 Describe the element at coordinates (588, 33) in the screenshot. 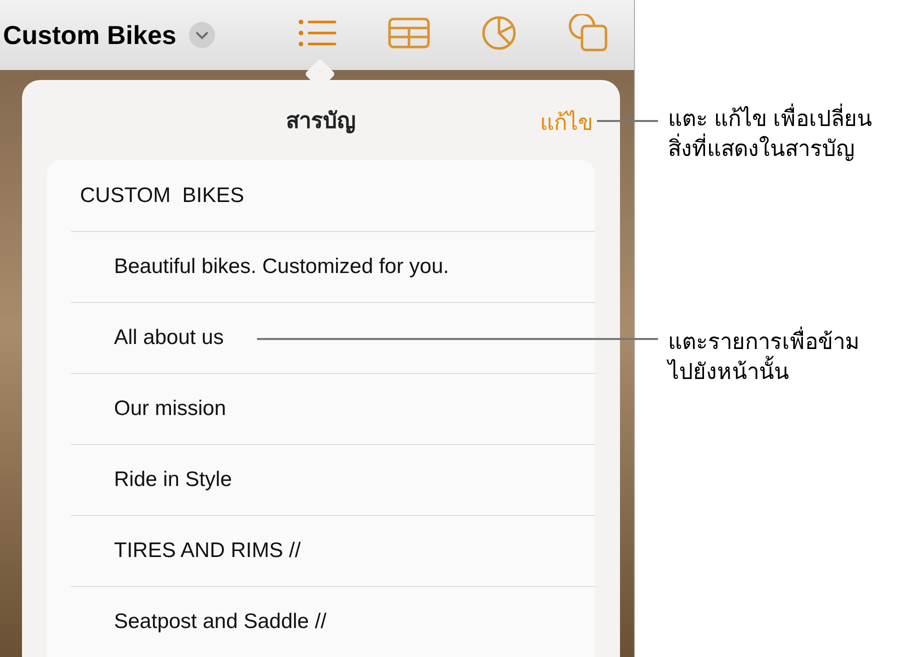

I see `shapes-icon` at that location.